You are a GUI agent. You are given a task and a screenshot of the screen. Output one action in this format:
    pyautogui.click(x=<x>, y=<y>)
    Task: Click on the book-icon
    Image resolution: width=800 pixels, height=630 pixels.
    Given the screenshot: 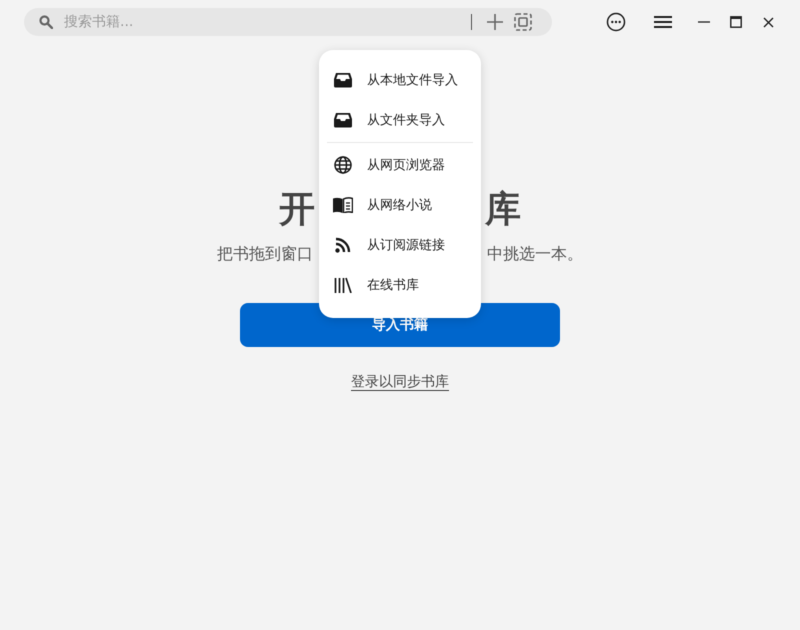 What is the action you would take?
    pyautogui.click(x=343, y=205)
    